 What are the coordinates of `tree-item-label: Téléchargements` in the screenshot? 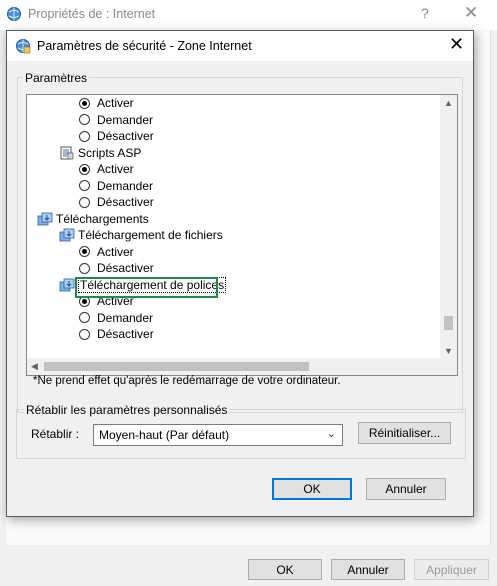 It's located at (102, 218).